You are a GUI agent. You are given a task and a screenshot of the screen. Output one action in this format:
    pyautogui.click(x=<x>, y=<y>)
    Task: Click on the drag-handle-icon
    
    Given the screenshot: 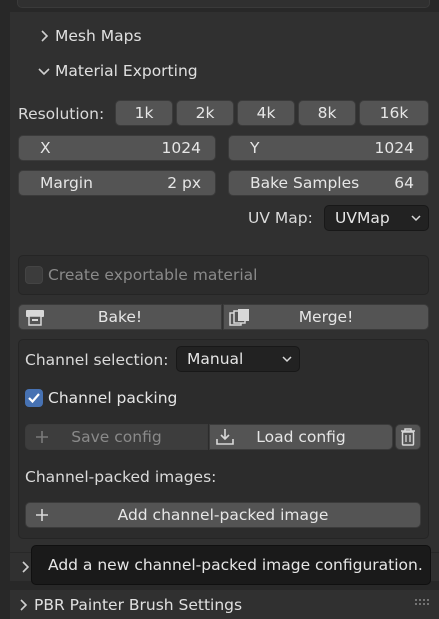 What is the action you would take?
    pyautogui.click(x=422, y=602)
    